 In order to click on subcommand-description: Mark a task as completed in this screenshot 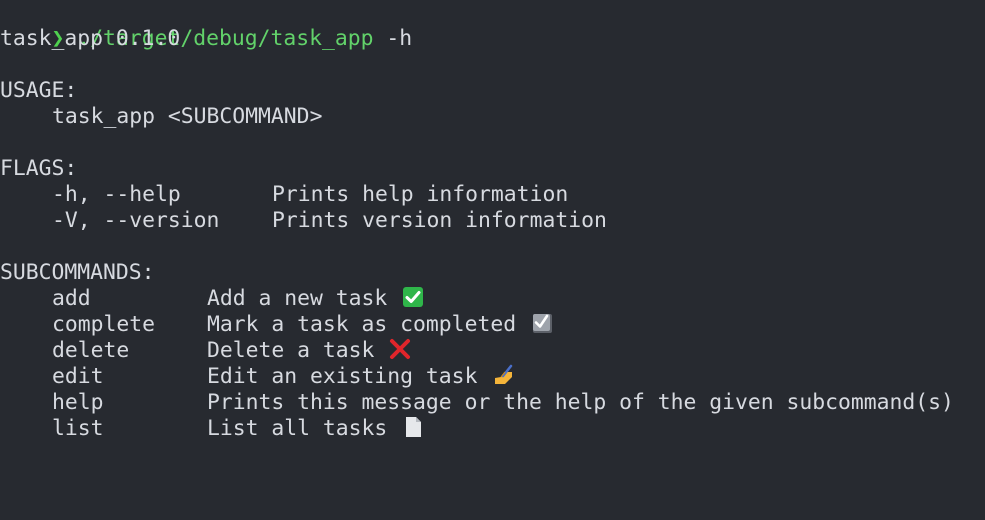, I will do `click(362, 324)`.